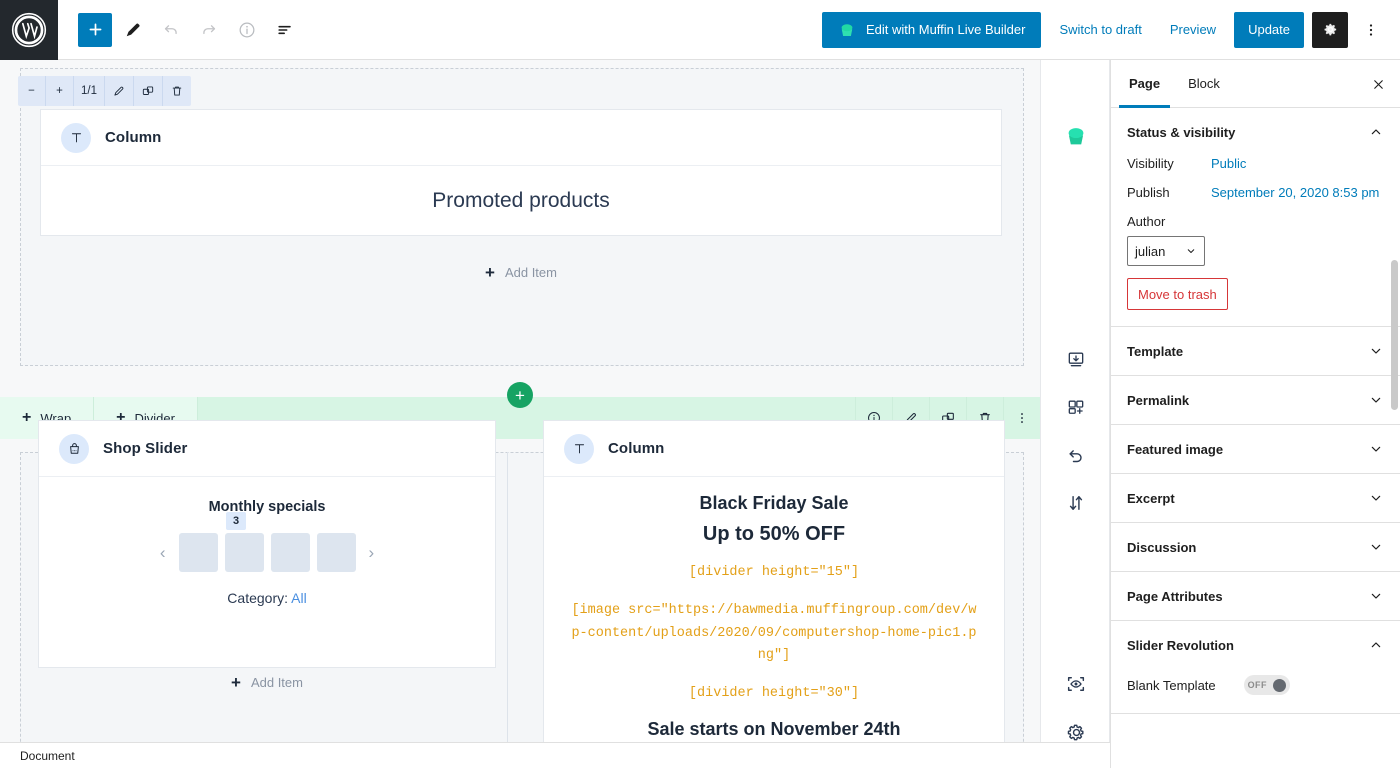 This screenshot has height=768, width=1400. Describe the element at coordinates (1295, 192) in the screenshot. I see `publish-date-button: September 20, 2020 8:53 pm` at that location.